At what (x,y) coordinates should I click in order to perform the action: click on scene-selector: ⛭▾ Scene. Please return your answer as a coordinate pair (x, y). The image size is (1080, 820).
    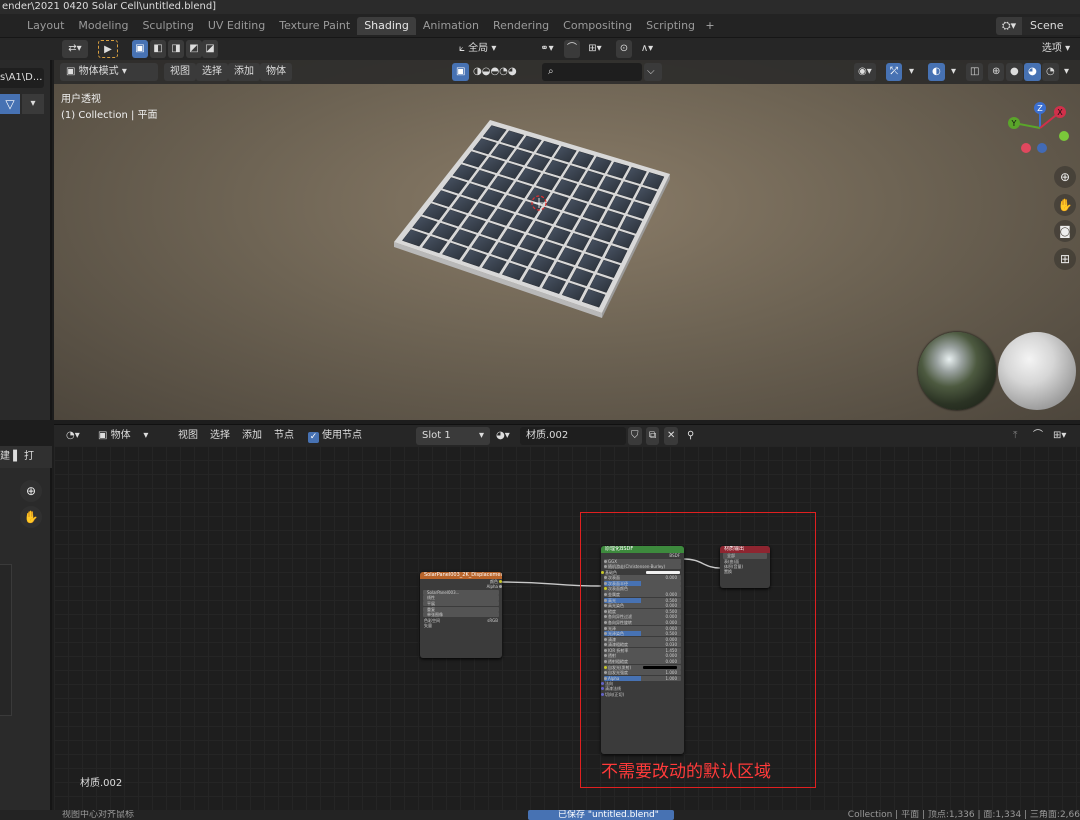
    Looking at the image, I should click on (1038, 26).